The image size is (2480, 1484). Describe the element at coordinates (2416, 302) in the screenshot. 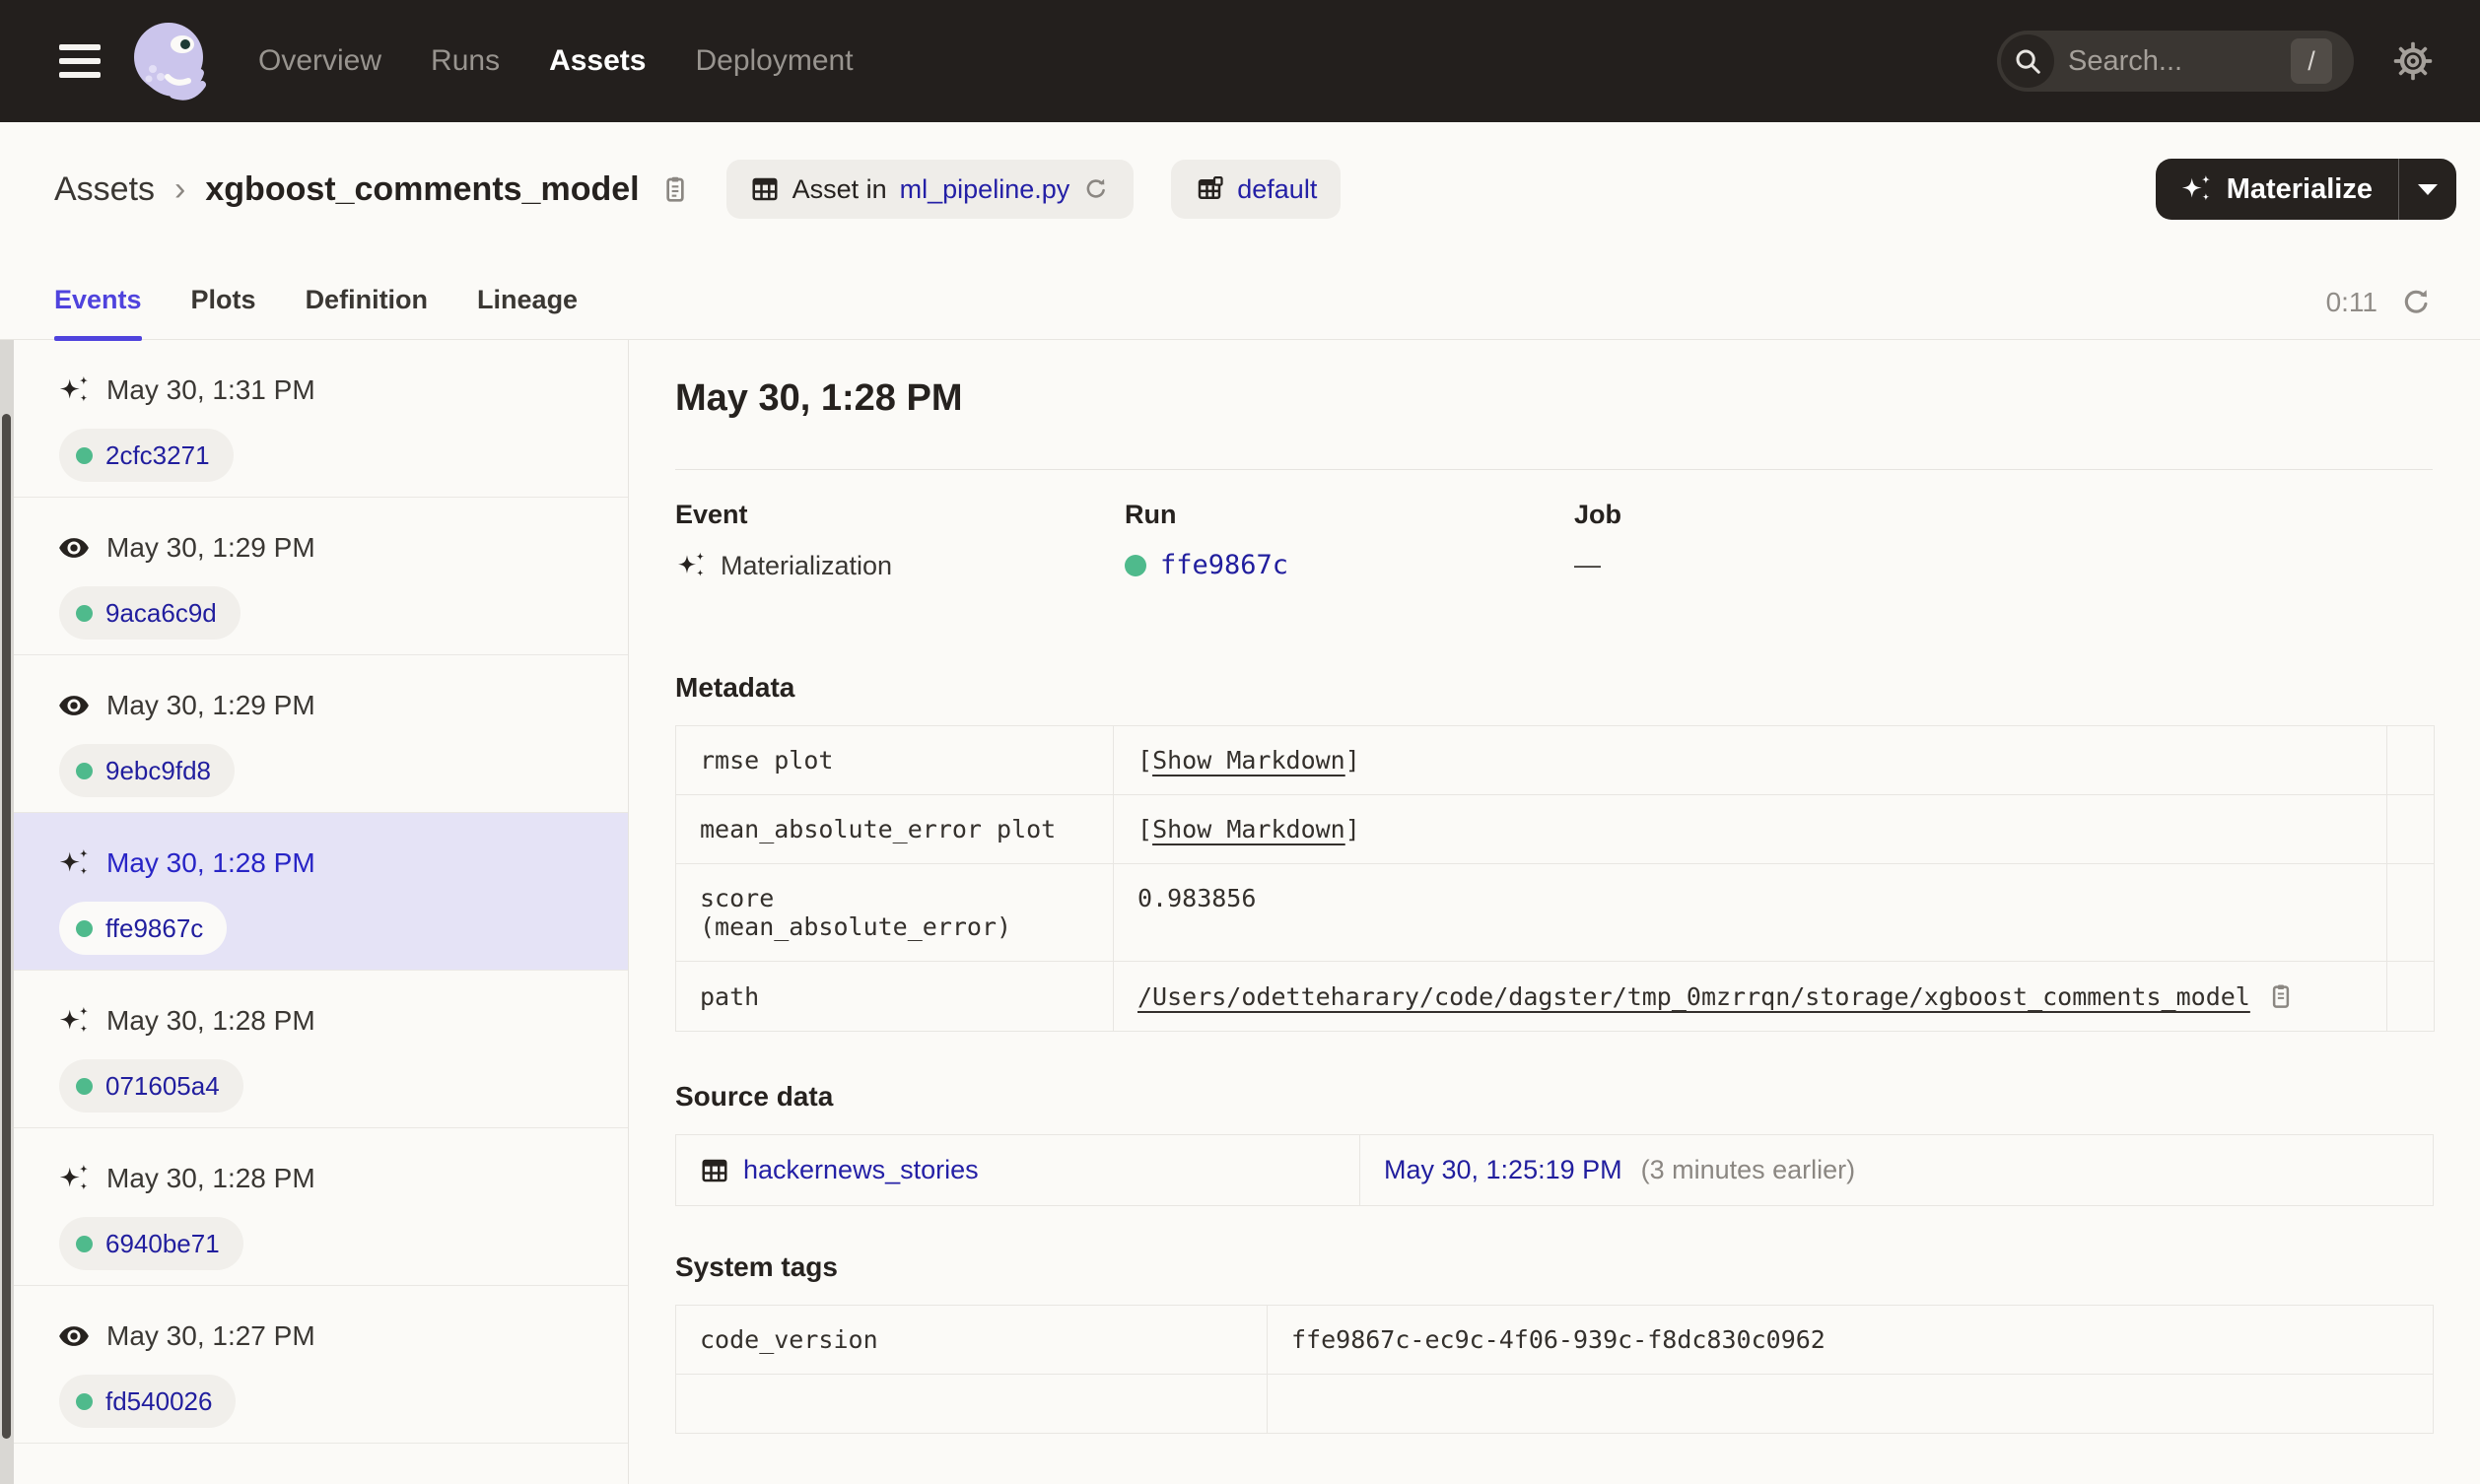

I see `refresh-icon` at that location.